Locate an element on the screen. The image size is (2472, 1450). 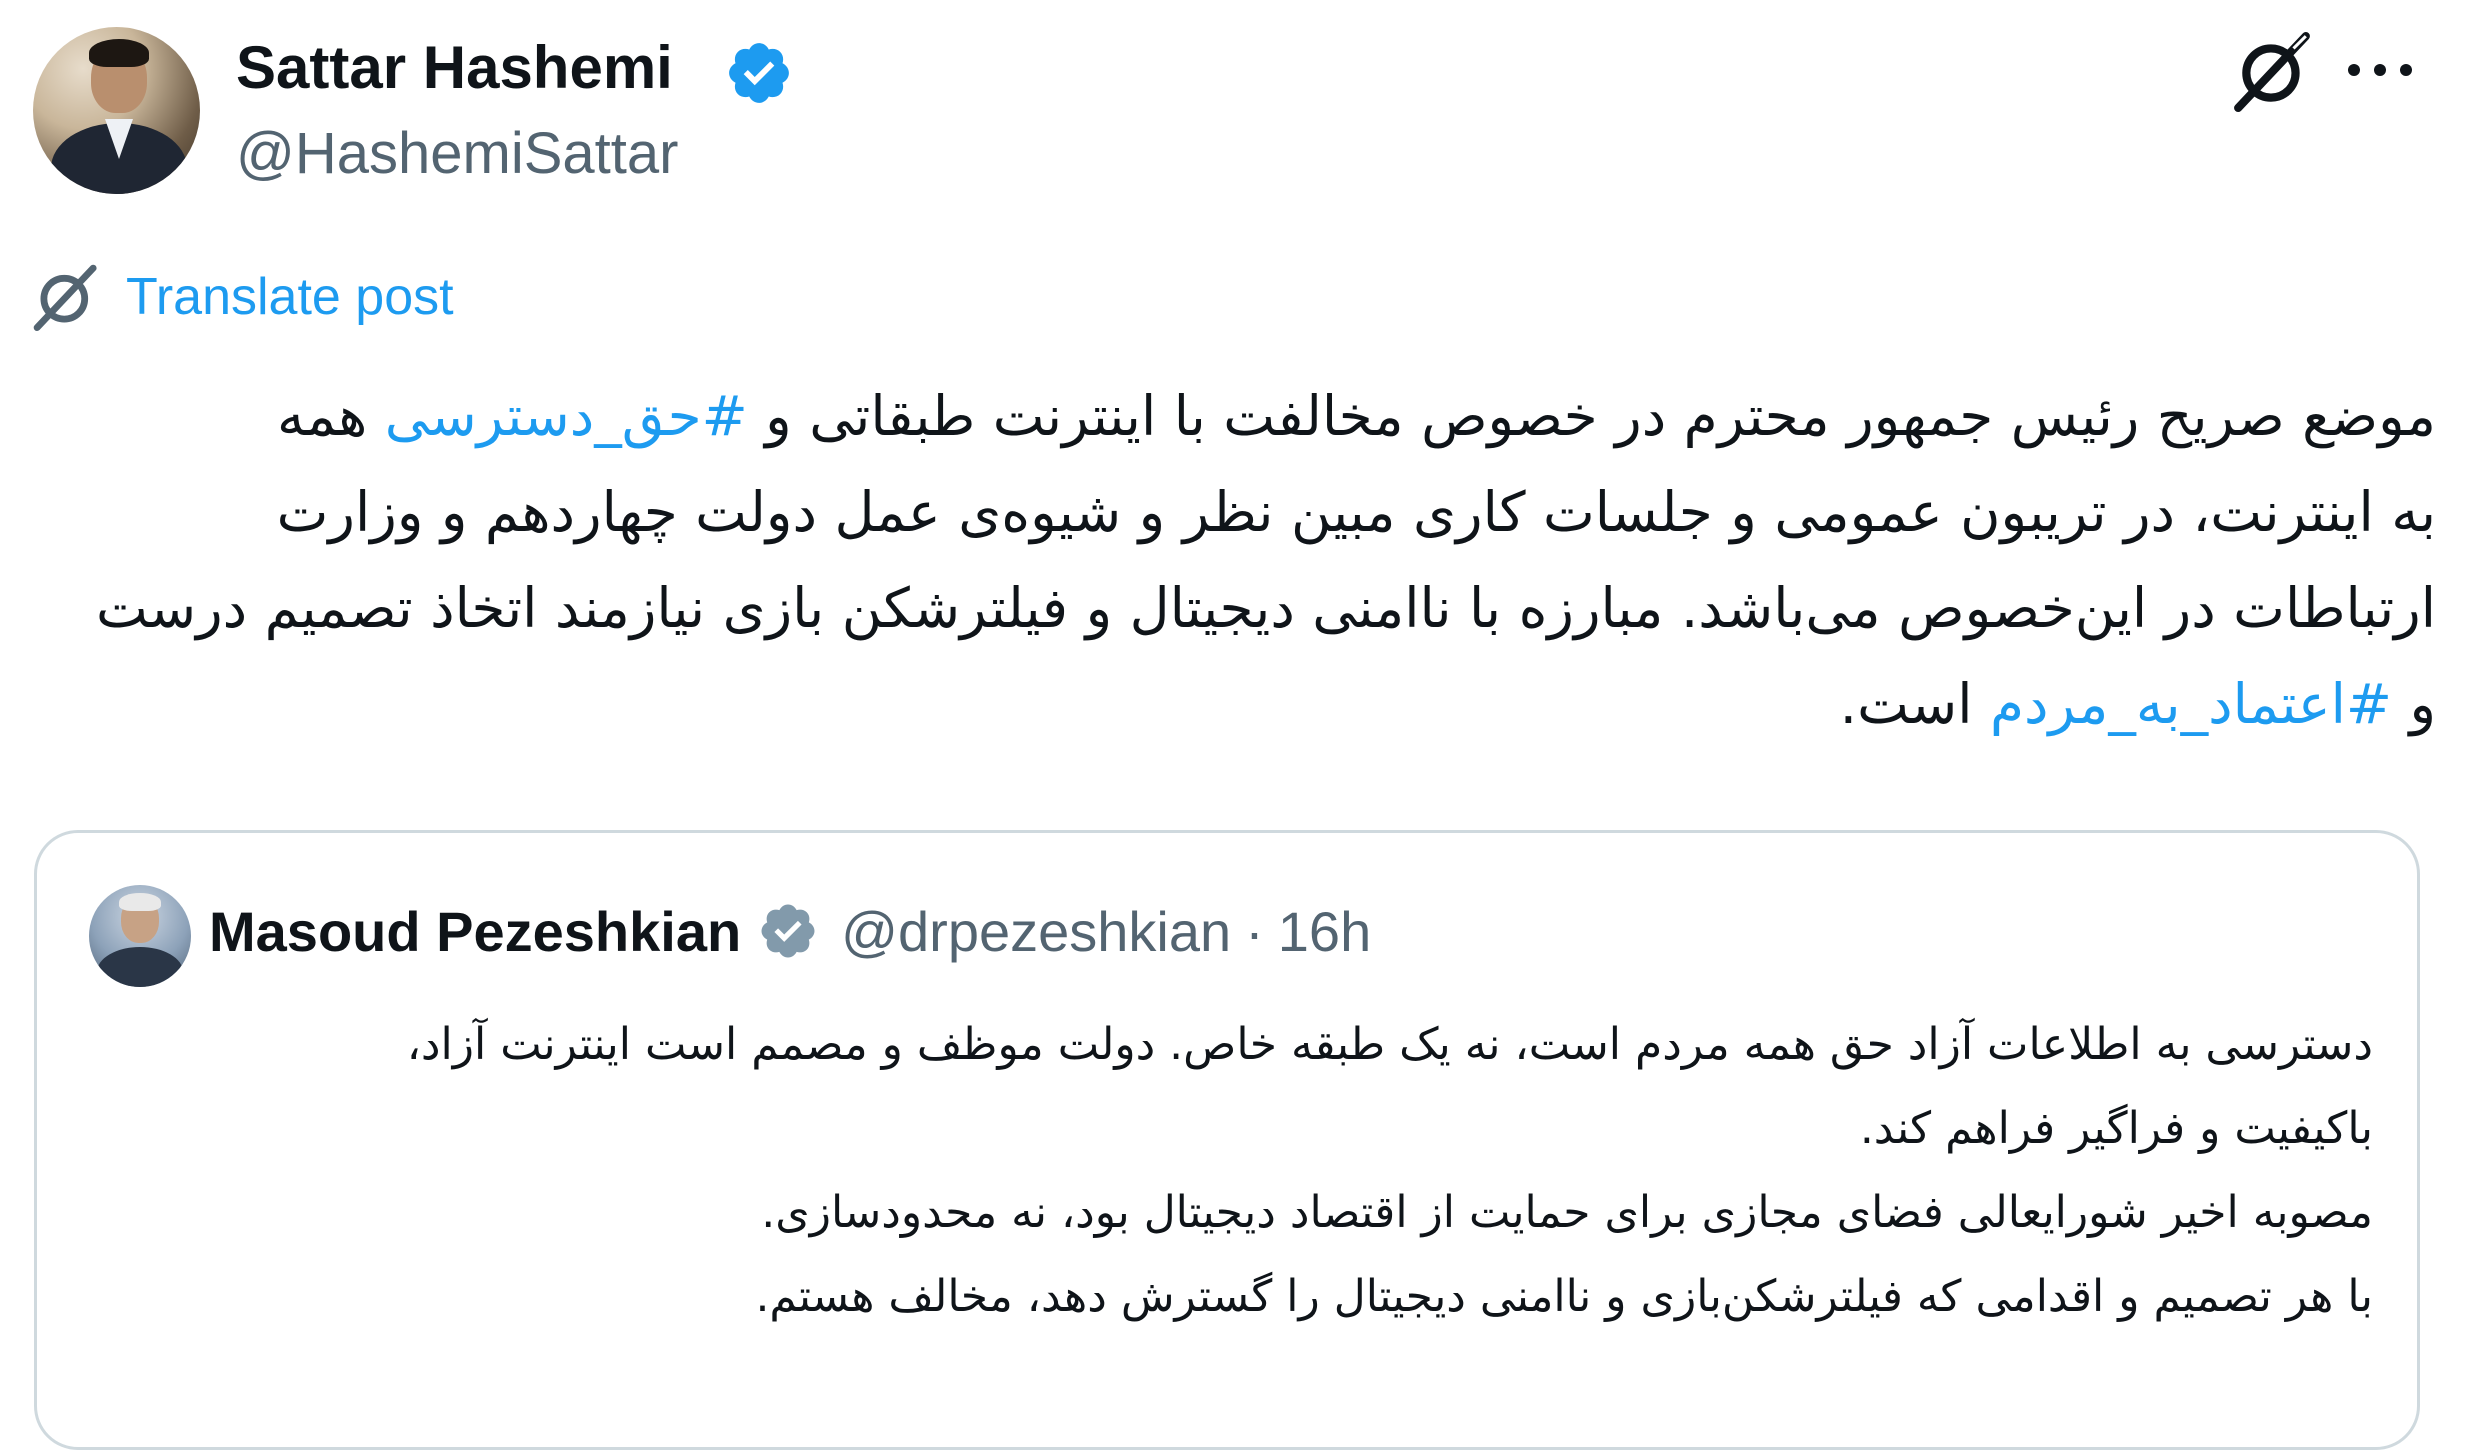
more-horizontal-icon is located at coordinates (2380, 70).